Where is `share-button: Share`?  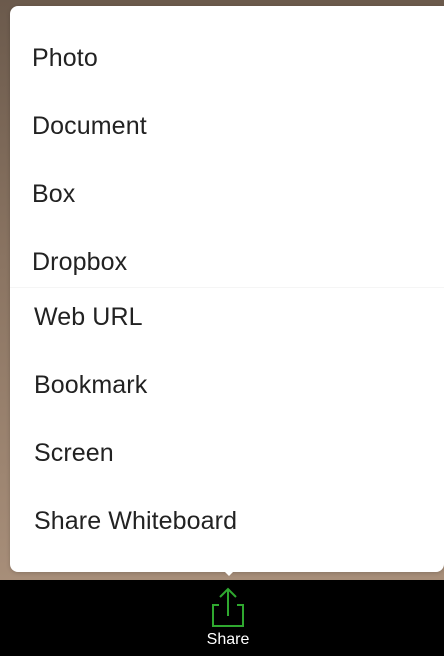 share-button: Share is located at coordinates (228, 618).